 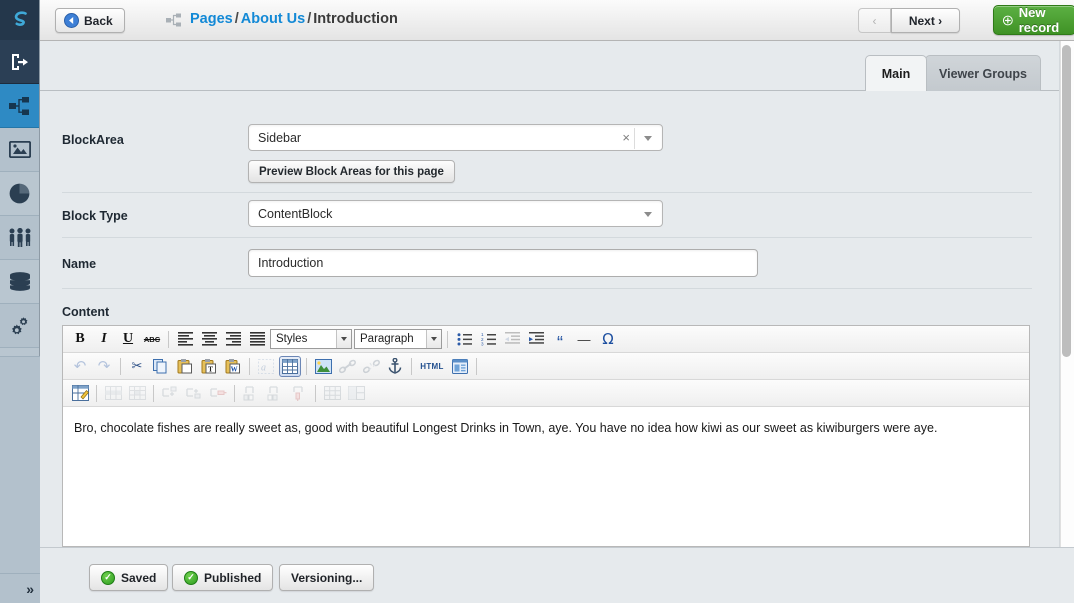 What do you see at coordinates (355, 19) in the screenshot?
I see `breadcrumb-current: Introduction` at bounding box center [355, 19].